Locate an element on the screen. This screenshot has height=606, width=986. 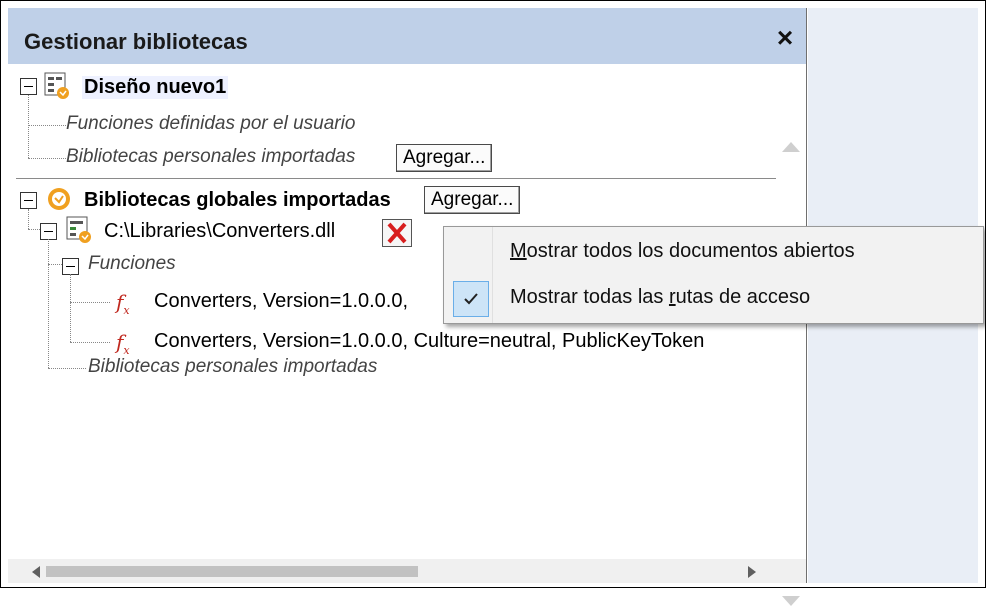
menu-item-show-open-documents: Mostrar todos los documentos abiertos is located at coordinates (713, 252).